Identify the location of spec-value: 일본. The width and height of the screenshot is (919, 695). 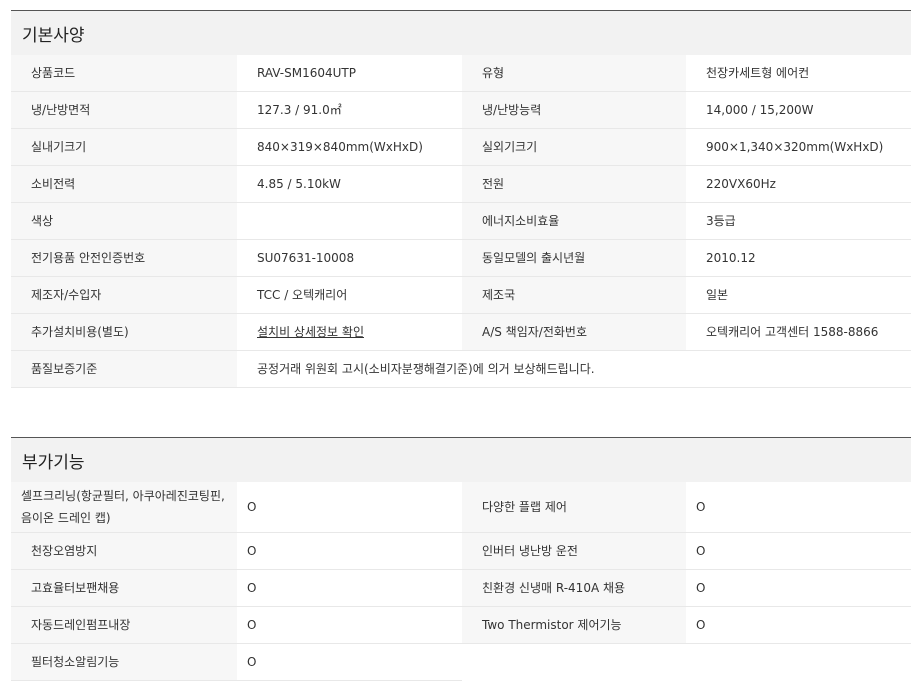
(798, 295).